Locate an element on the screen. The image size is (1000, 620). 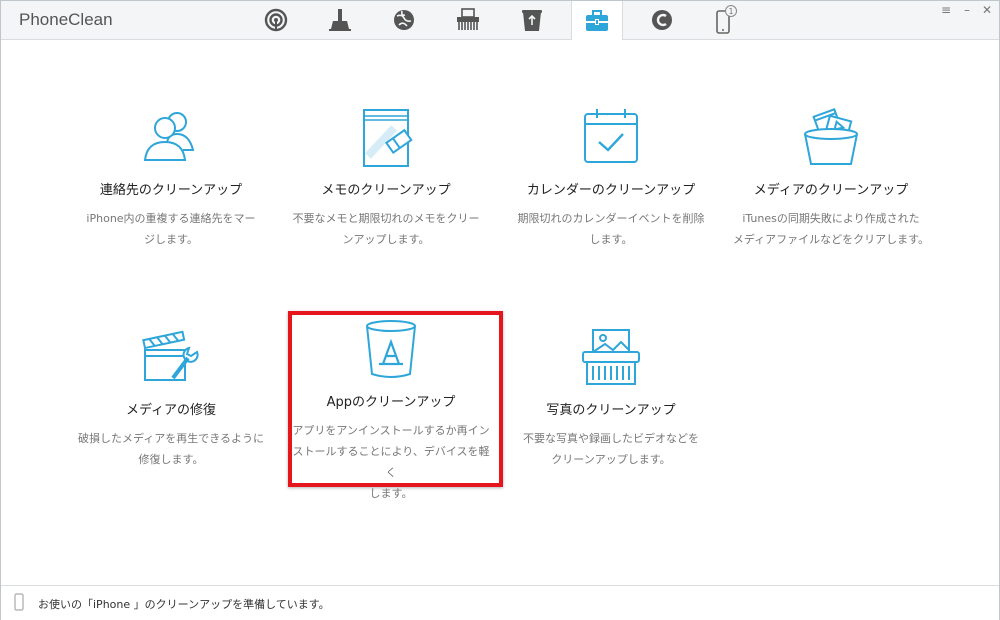
card-title: メディアの修復 is located at coordinates (171, 411).